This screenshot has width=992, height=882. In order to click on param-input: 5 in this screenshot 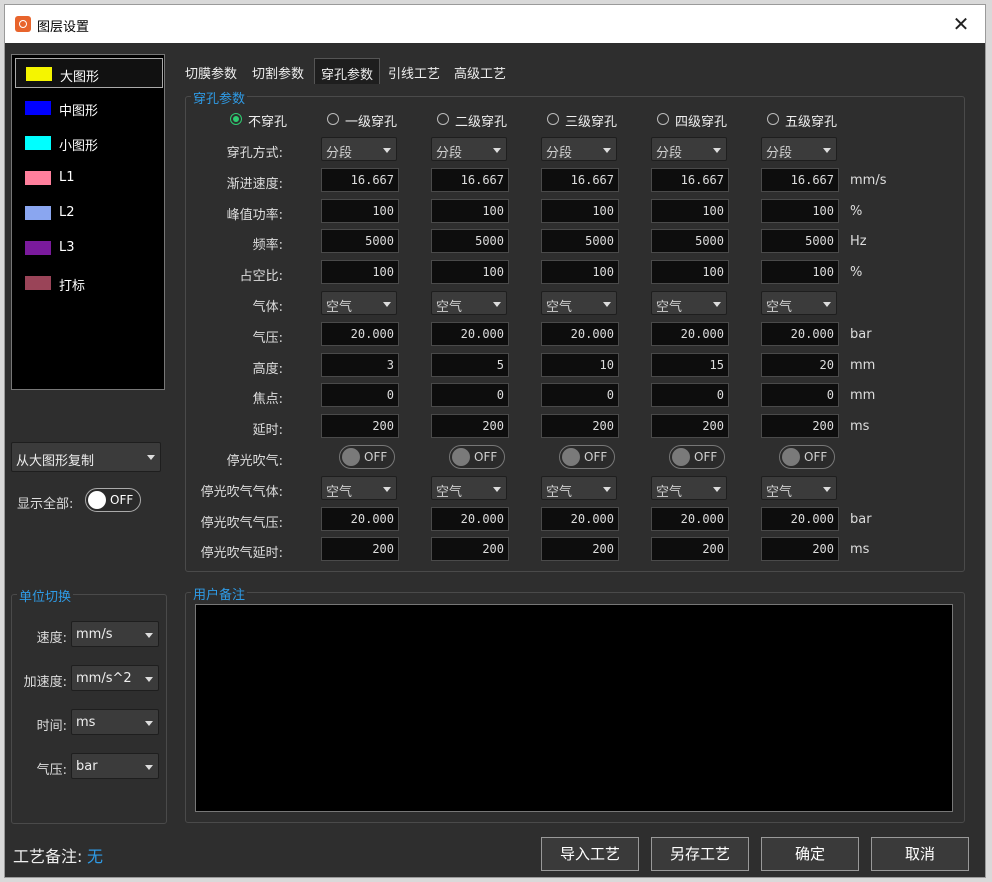, I will do `click(470, 364)`.